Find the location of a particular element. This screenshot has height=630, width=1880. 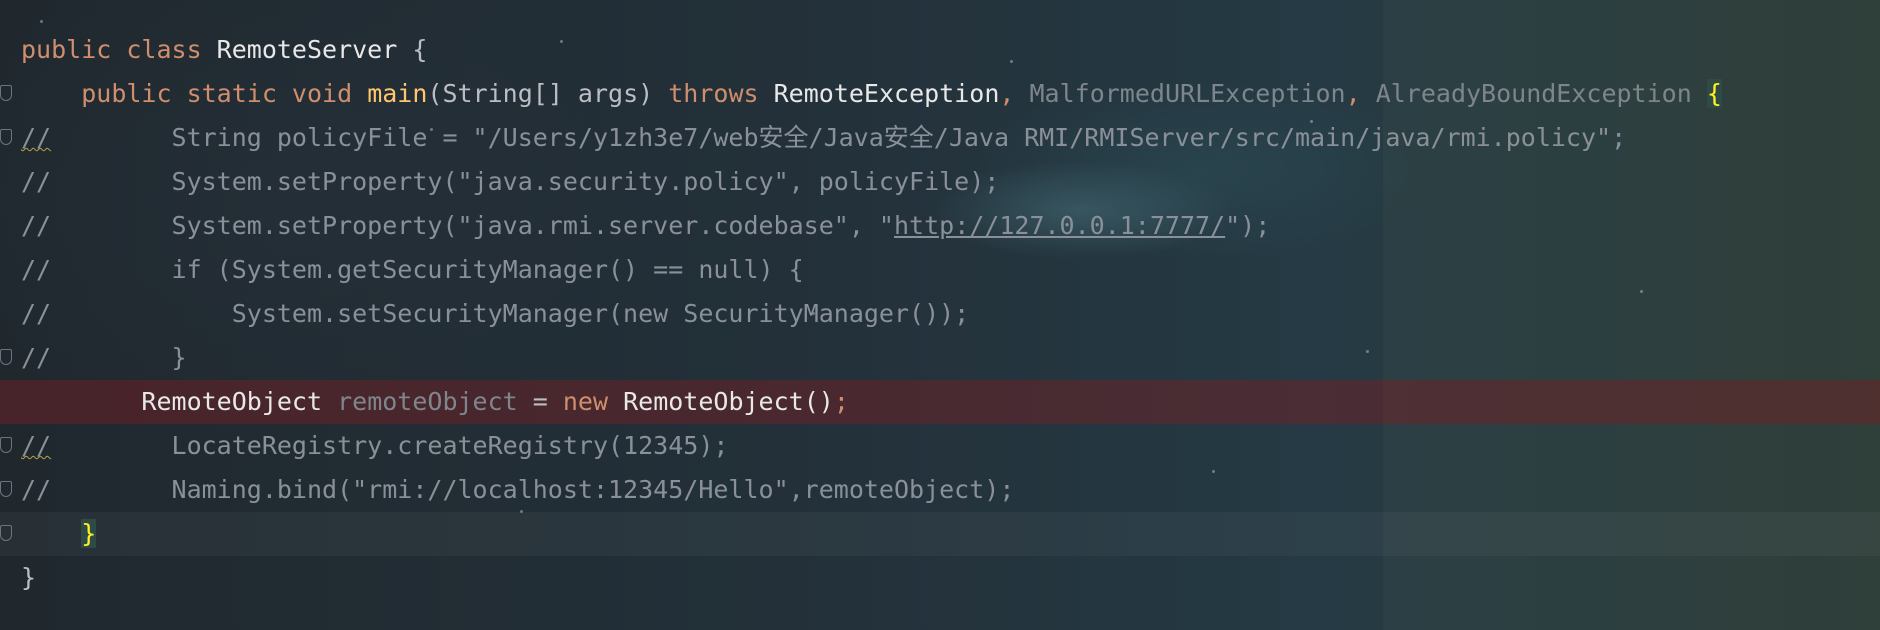

code-line-1: public class RemoteServer { is located at coordinates (940, 50).